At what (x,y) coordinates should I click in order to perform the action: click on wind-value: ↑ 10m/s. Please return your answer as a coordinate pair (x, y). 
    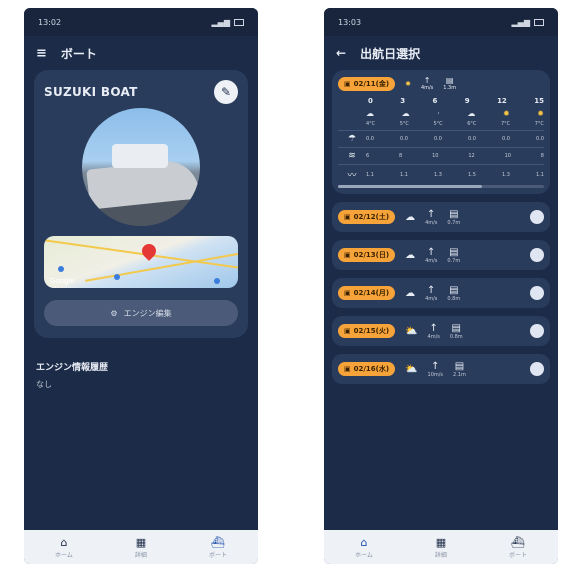
    Looking at the image, I should click on (435, 369).